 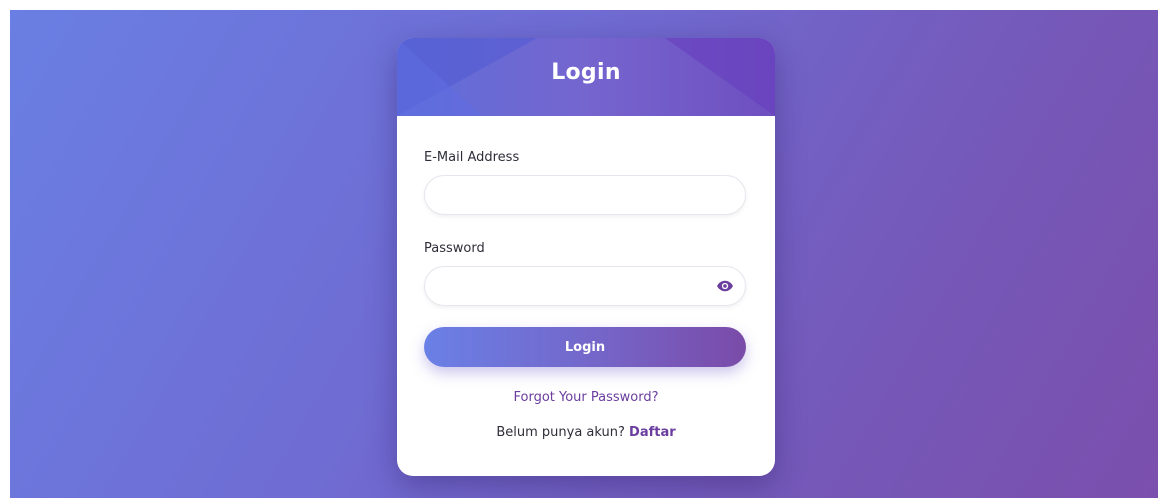 I want to click on register-prompt-line: Belum punya akun? Daftar, so click(x=586, y=432).